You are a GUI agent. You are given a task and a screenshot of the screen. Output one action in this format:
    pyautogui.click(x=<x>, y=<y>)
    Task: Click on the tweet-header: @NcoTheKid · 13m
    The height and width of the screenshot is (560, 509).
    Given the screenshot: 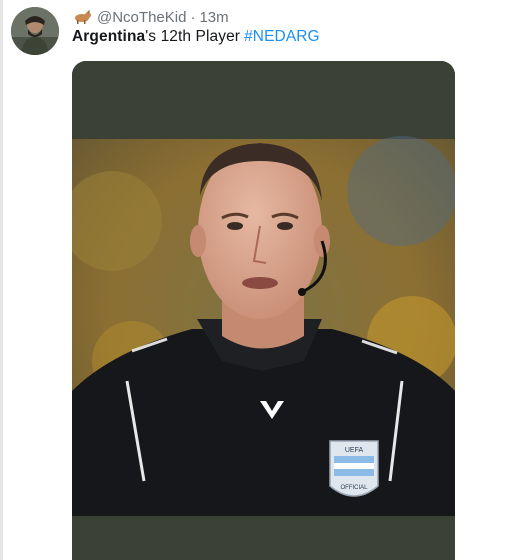 What is the action you would take?
    pyautogui.click(x=150, y=17)
    